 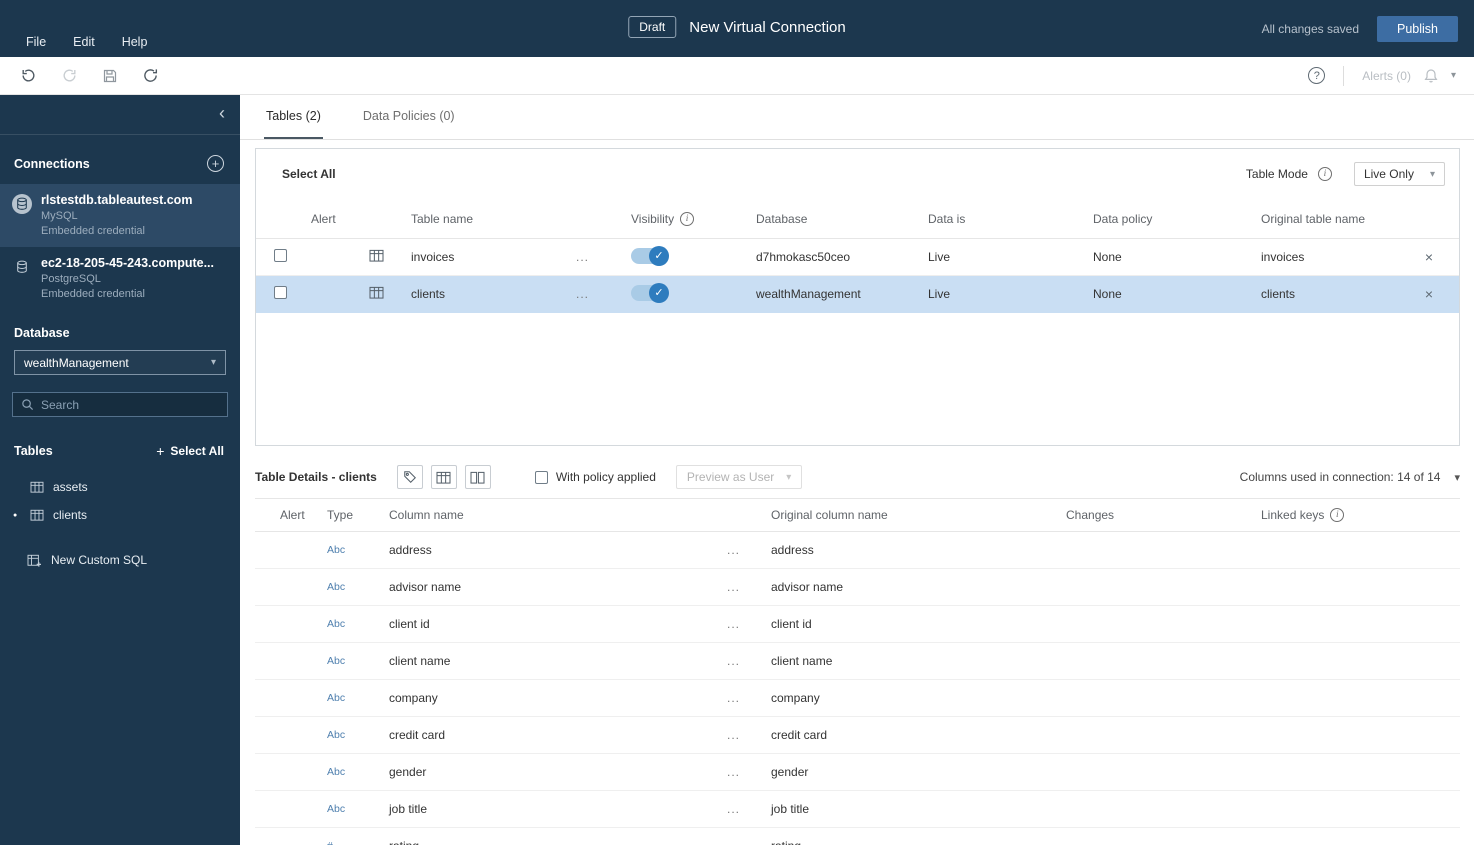 I want to click on select-all-label: Select All, so click(x=309, y=174).